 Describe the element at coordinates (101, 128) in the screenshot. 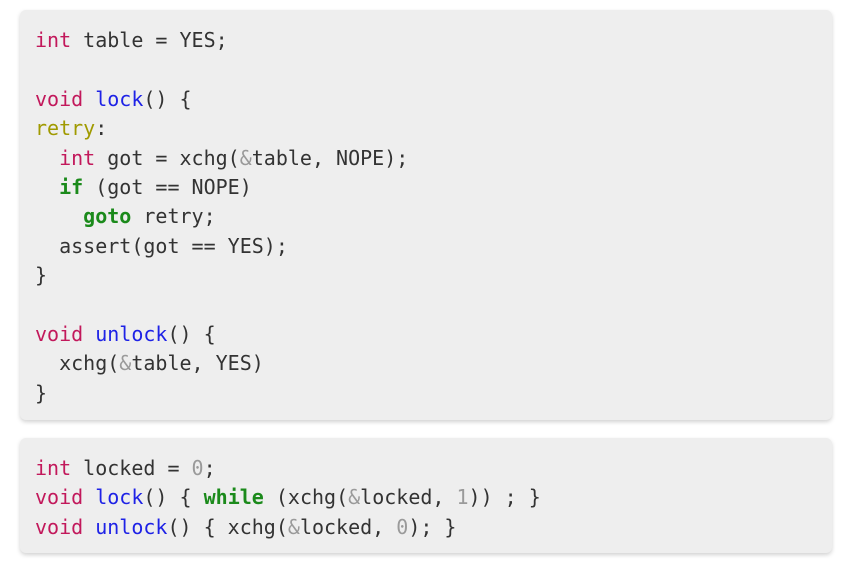

I see `code-token: :` at that location.